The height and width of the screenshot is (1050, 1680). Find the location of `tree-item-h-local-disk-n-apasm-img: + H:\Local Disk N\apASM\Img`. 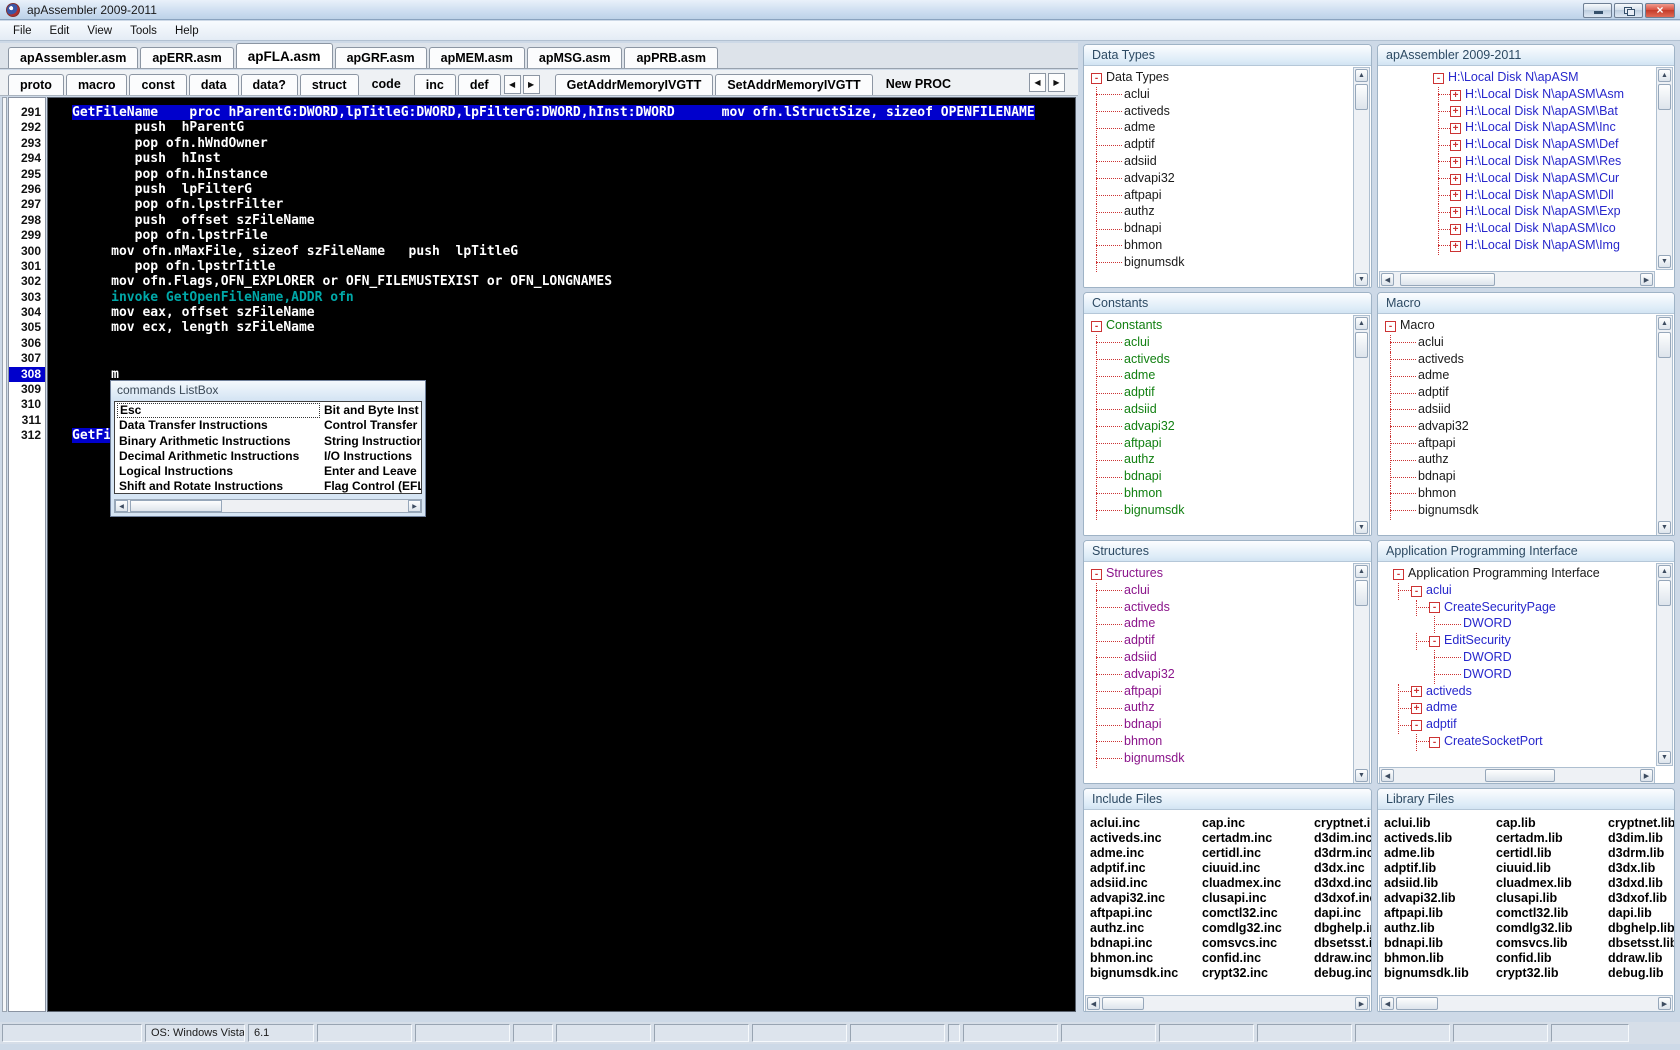

tree-item-h-local-disk-n-apasm-img: + H:\Local Disk N\apASM\Img is located at coordinates (1516, 246).